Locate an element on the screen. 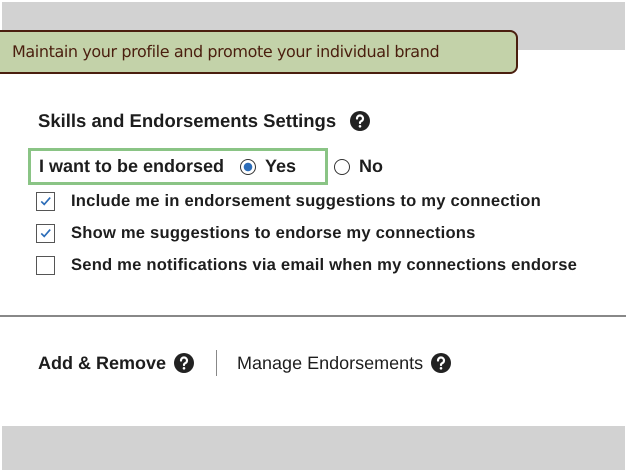  section-title: Skills and Endorsements Settings is located at coordinates (187, 121).